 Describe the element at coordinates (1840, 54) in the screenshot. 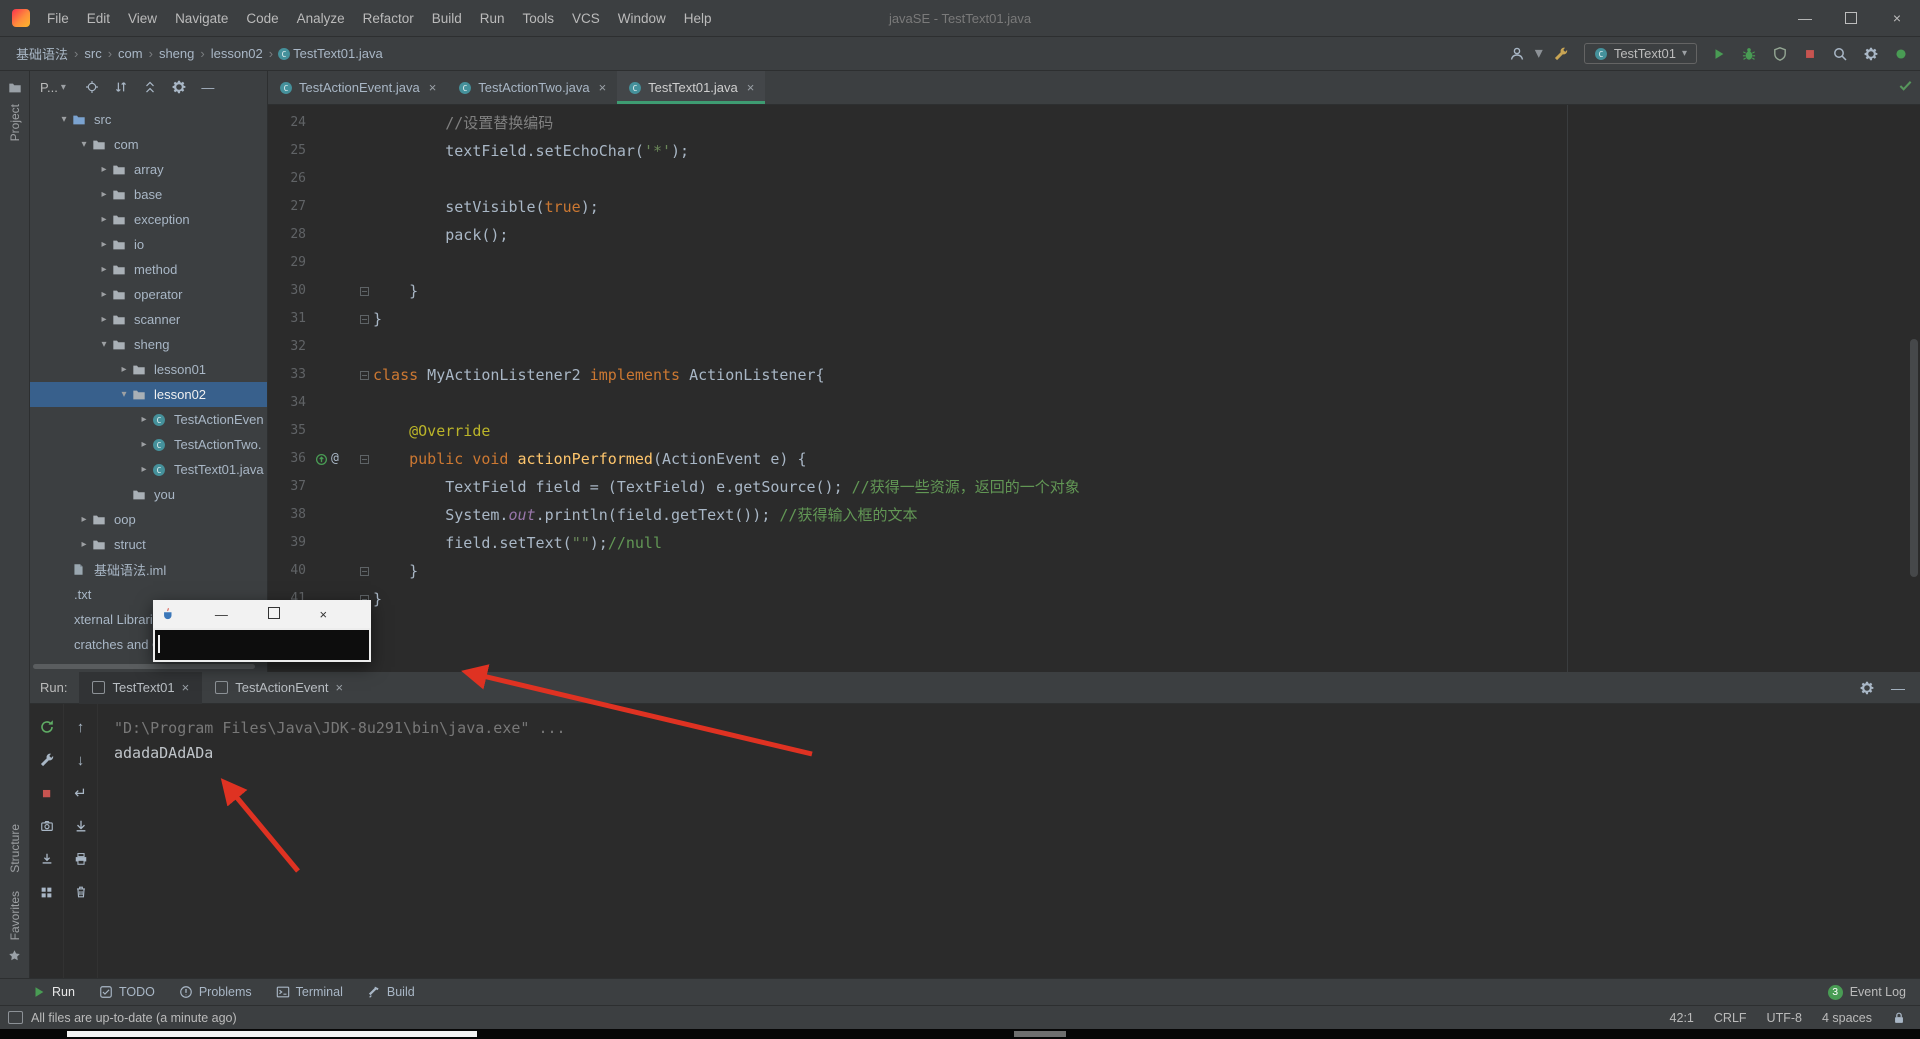

I see `search-everywhere-icon` at that location.